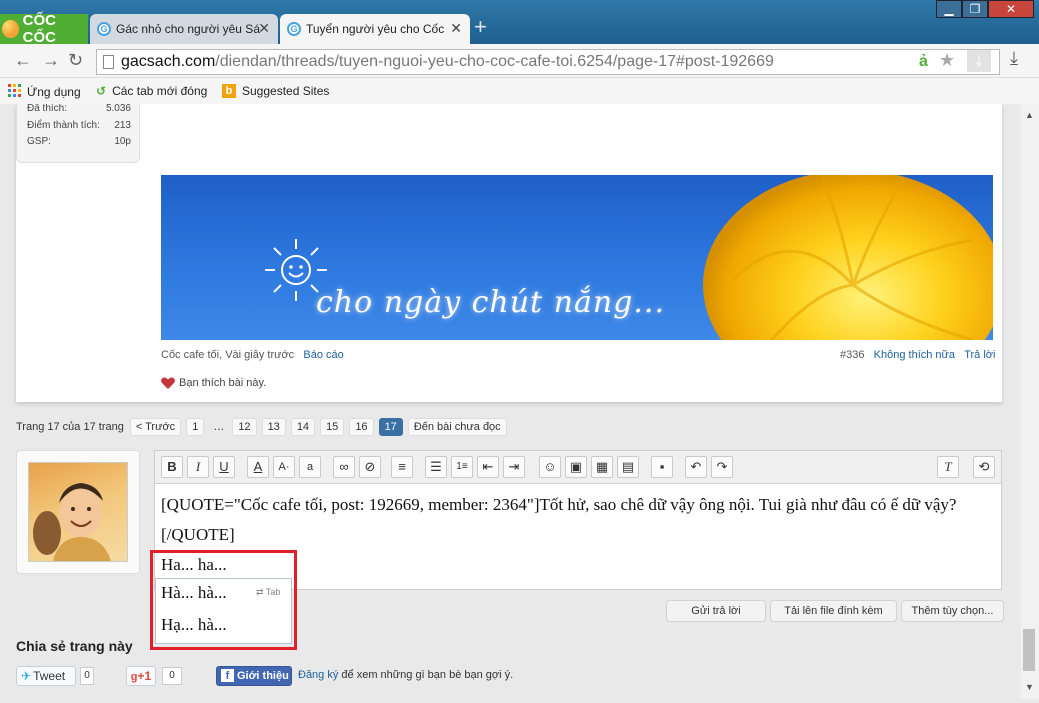 The width and height of the screenshot is (1039, 703). Describe the element at coordinates (984, 467) in the screenshot. I see `toggle-bbcode-icon: ⟲` at that location.